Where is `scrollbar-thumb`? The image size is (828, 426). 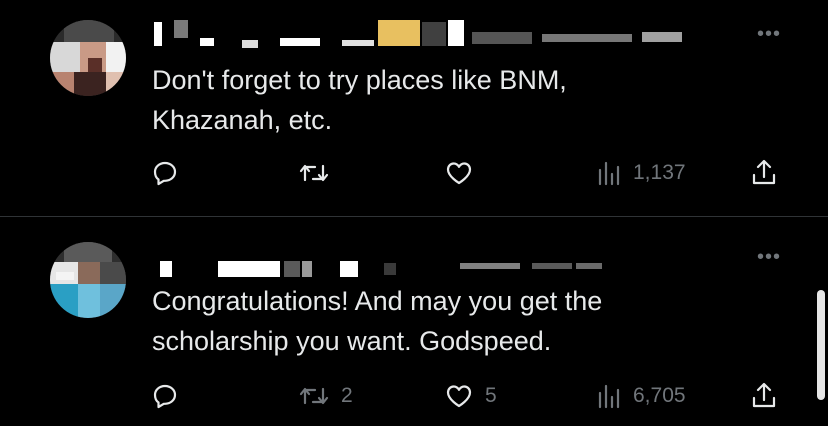
scrollbar-thumb is located at coordinates (821, 345).